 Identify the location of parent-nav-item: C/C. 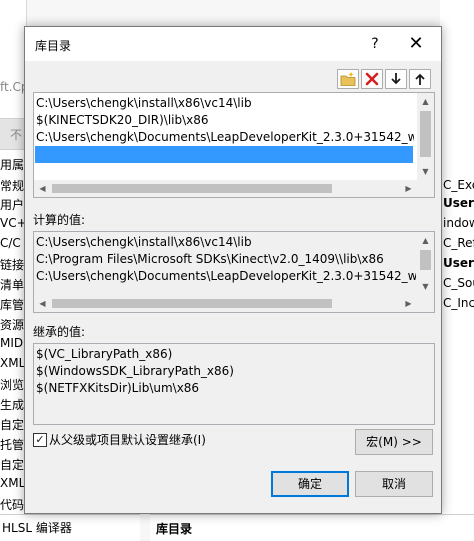
(13, 243).